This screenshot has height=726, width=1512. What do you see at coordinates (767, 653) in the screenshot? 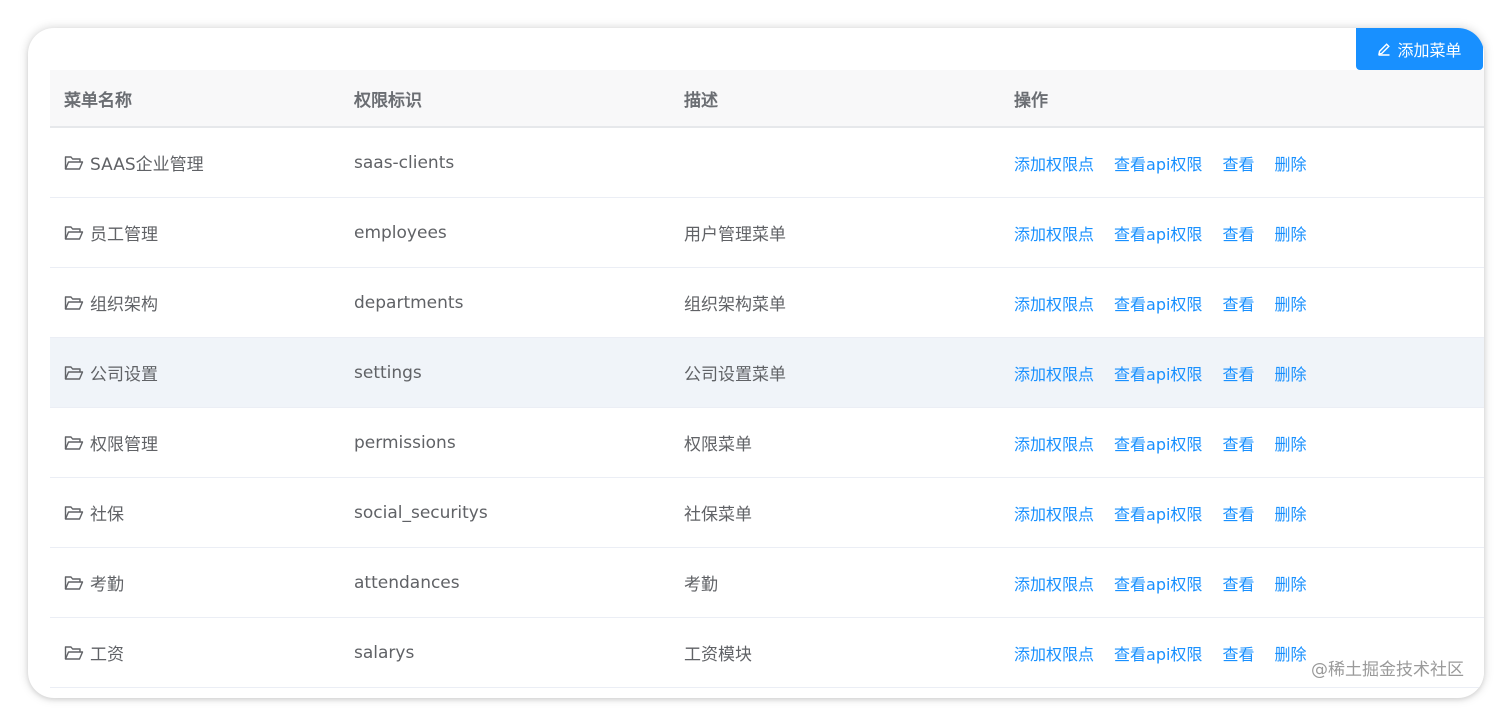
I see `table-row: 工资 salarys 工资模块 添加权限点 查看api权限 查看 删除` at bounding box center [767, 653].